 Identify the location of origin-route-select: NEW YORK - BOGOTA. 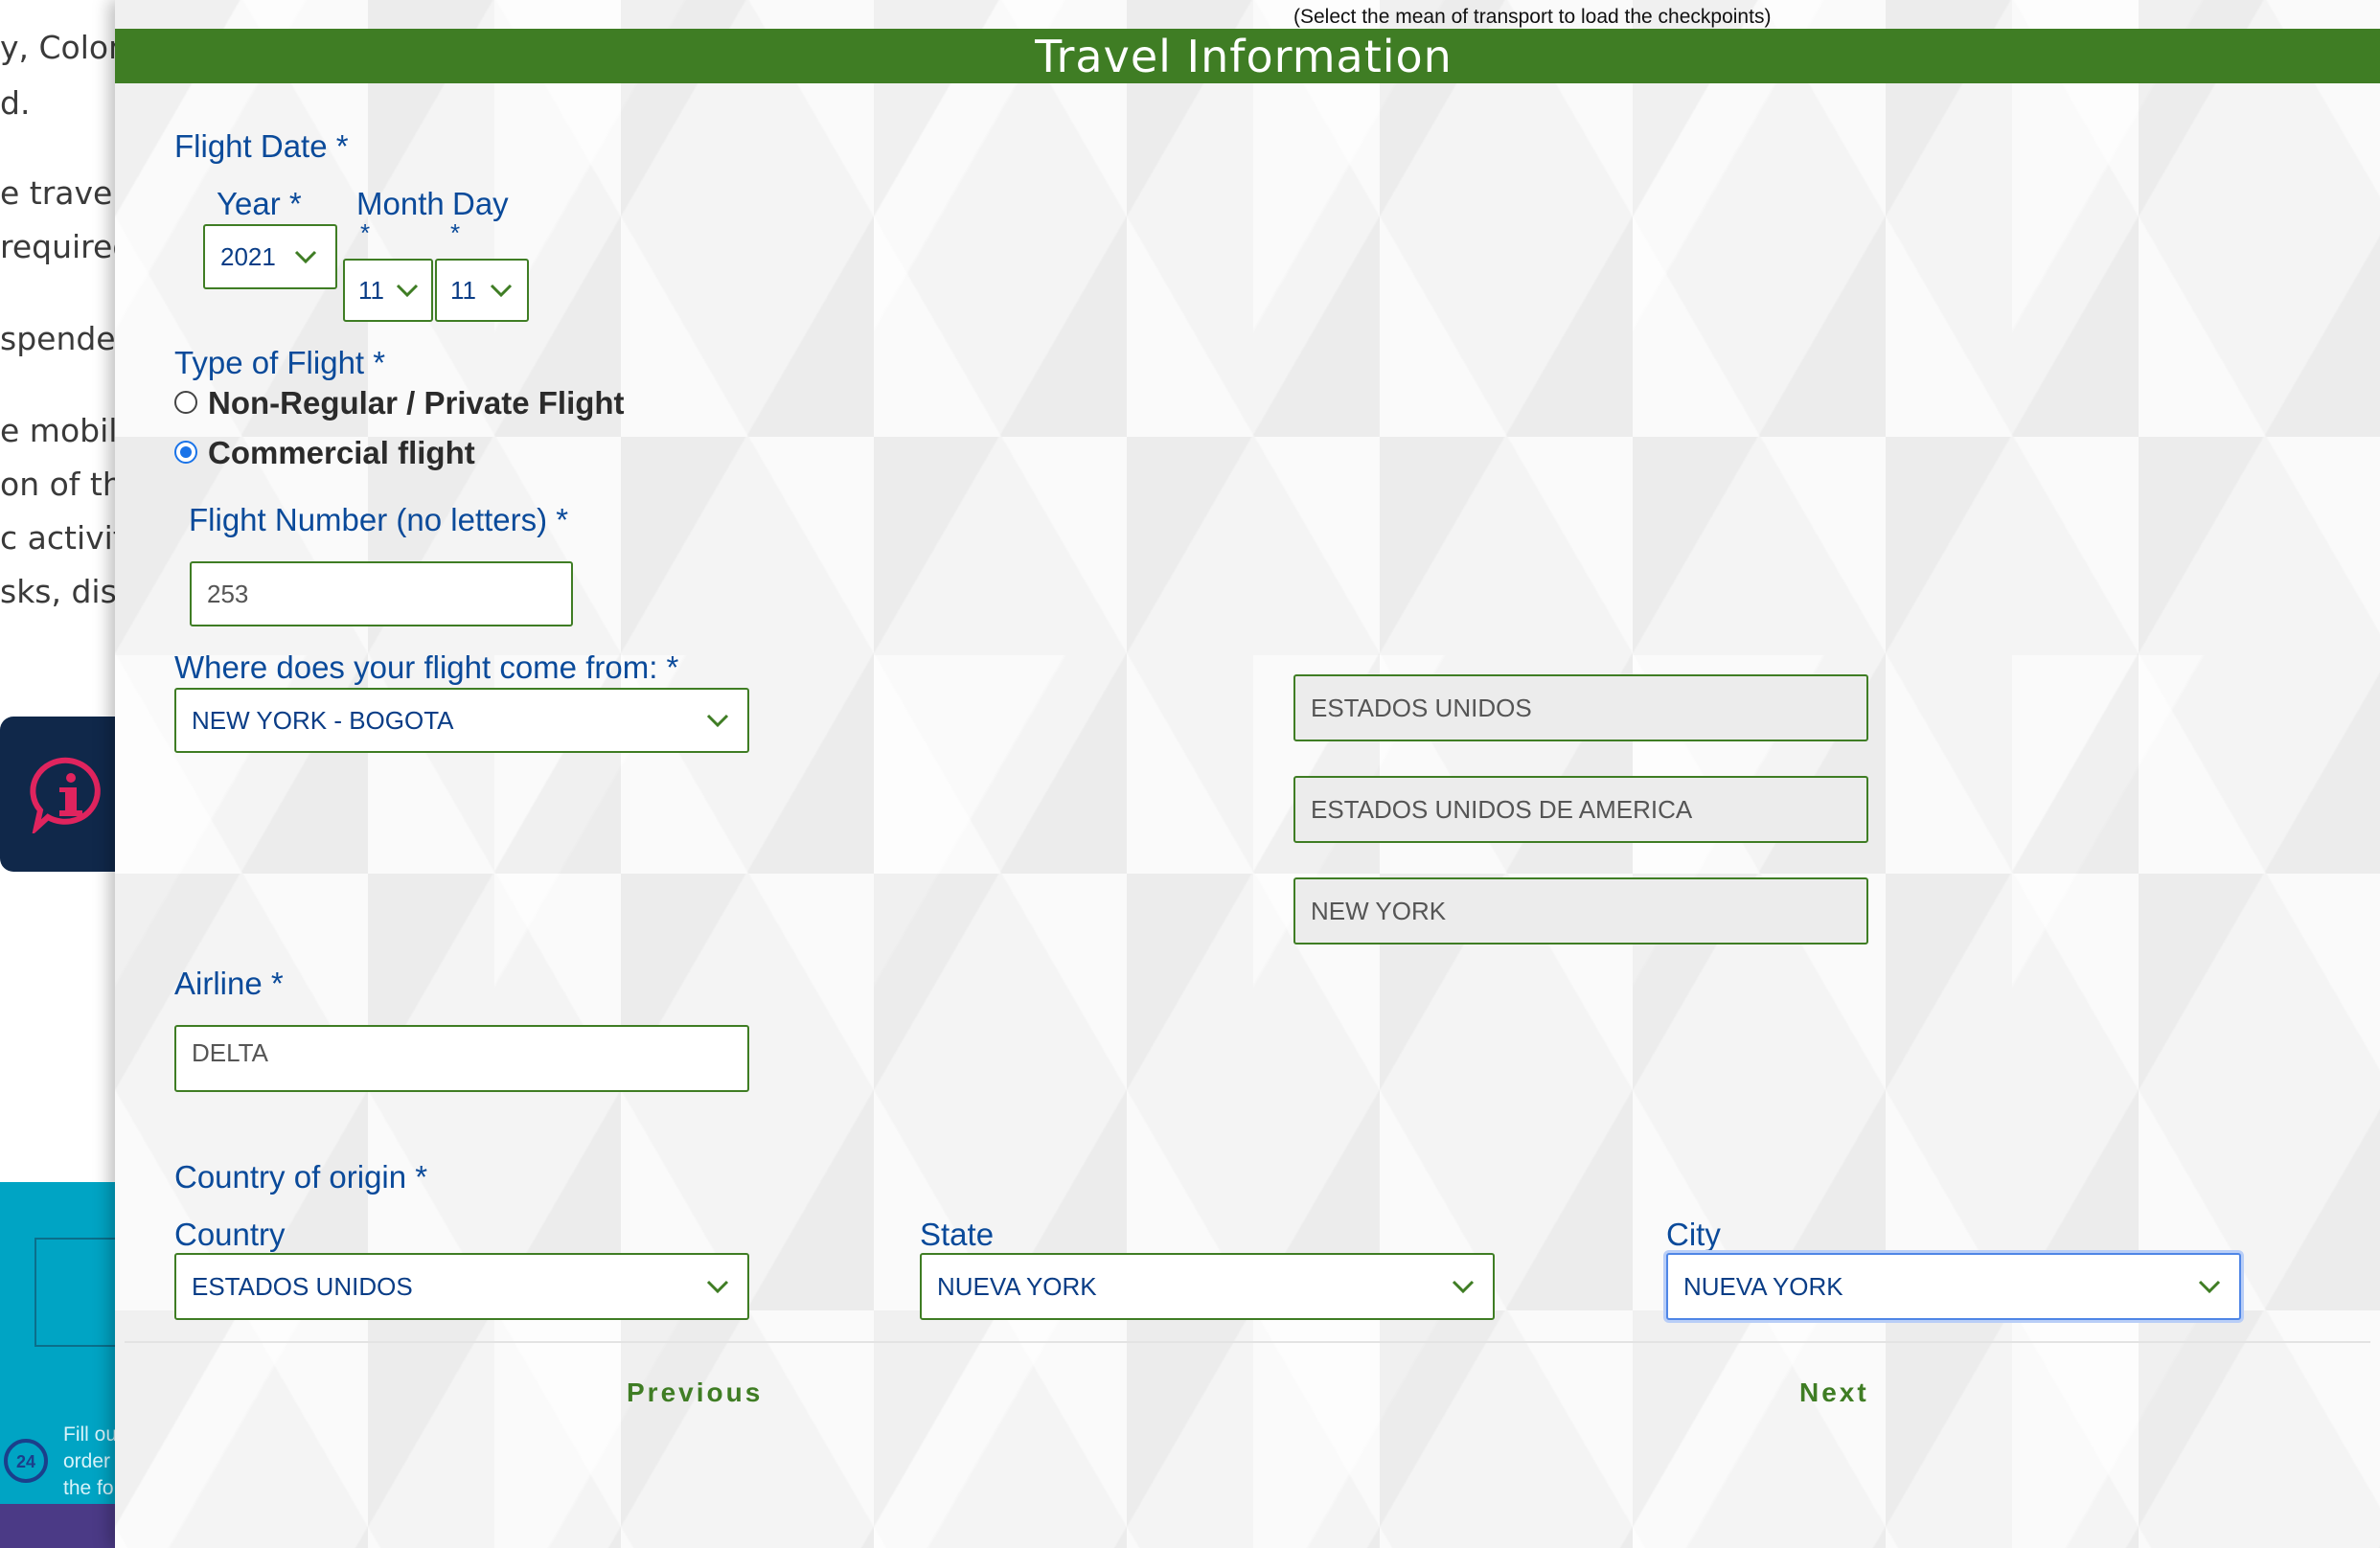
(461, 720).